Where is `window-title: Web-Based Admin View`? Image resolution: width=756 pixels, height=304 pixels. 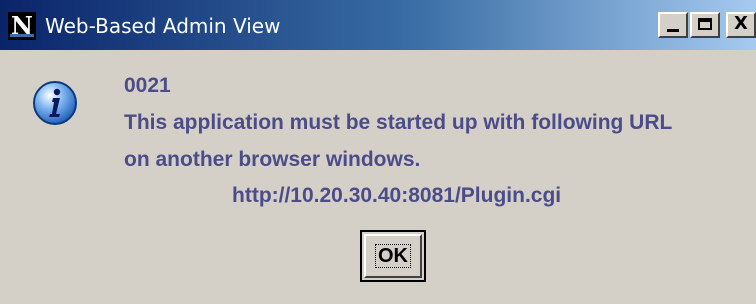
window-title: Web-Based Admin View is located at coordinates (163, 26).